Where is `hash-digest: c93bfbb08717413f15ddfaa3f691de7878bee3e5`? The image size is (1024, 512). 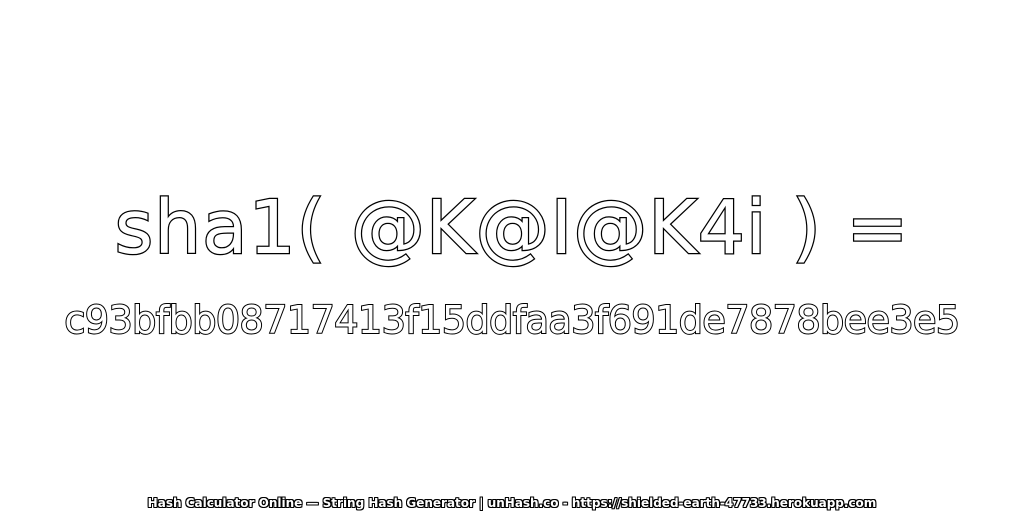
hash-digest: c93bfbb08717413f15ddfaa3f691de7878bee3e5 is located at coordinates (512, 320).